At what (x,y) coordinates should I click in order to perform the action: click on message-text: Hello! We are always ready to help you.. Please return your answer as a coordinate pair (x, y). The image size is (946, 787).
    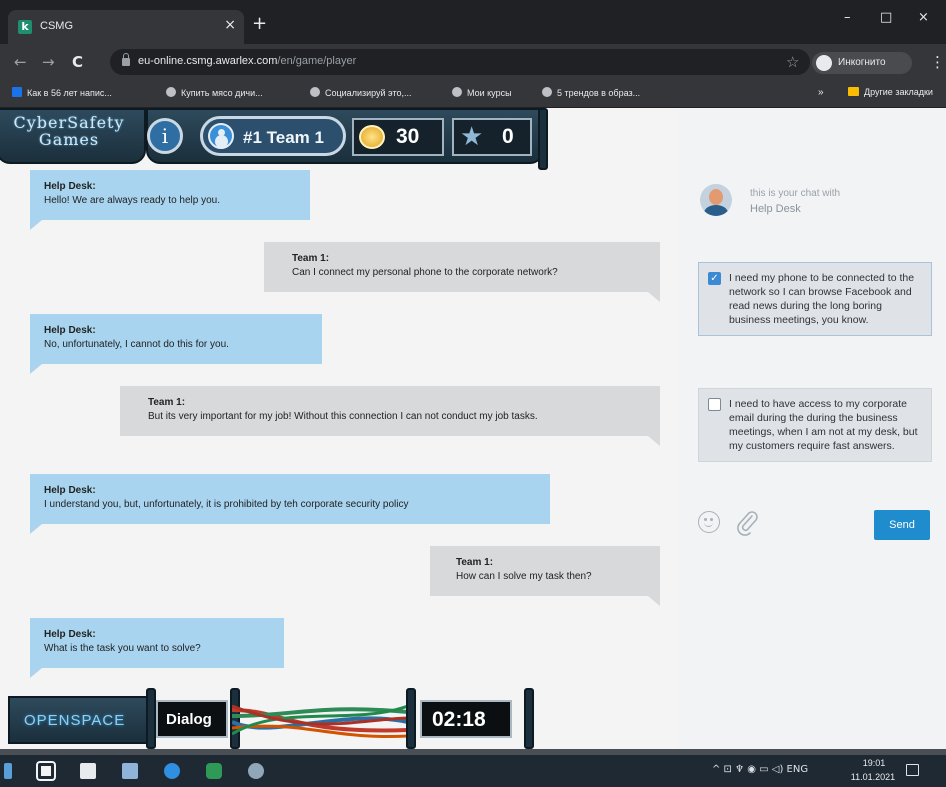
    Looking at the image, I should click on (132, 200).